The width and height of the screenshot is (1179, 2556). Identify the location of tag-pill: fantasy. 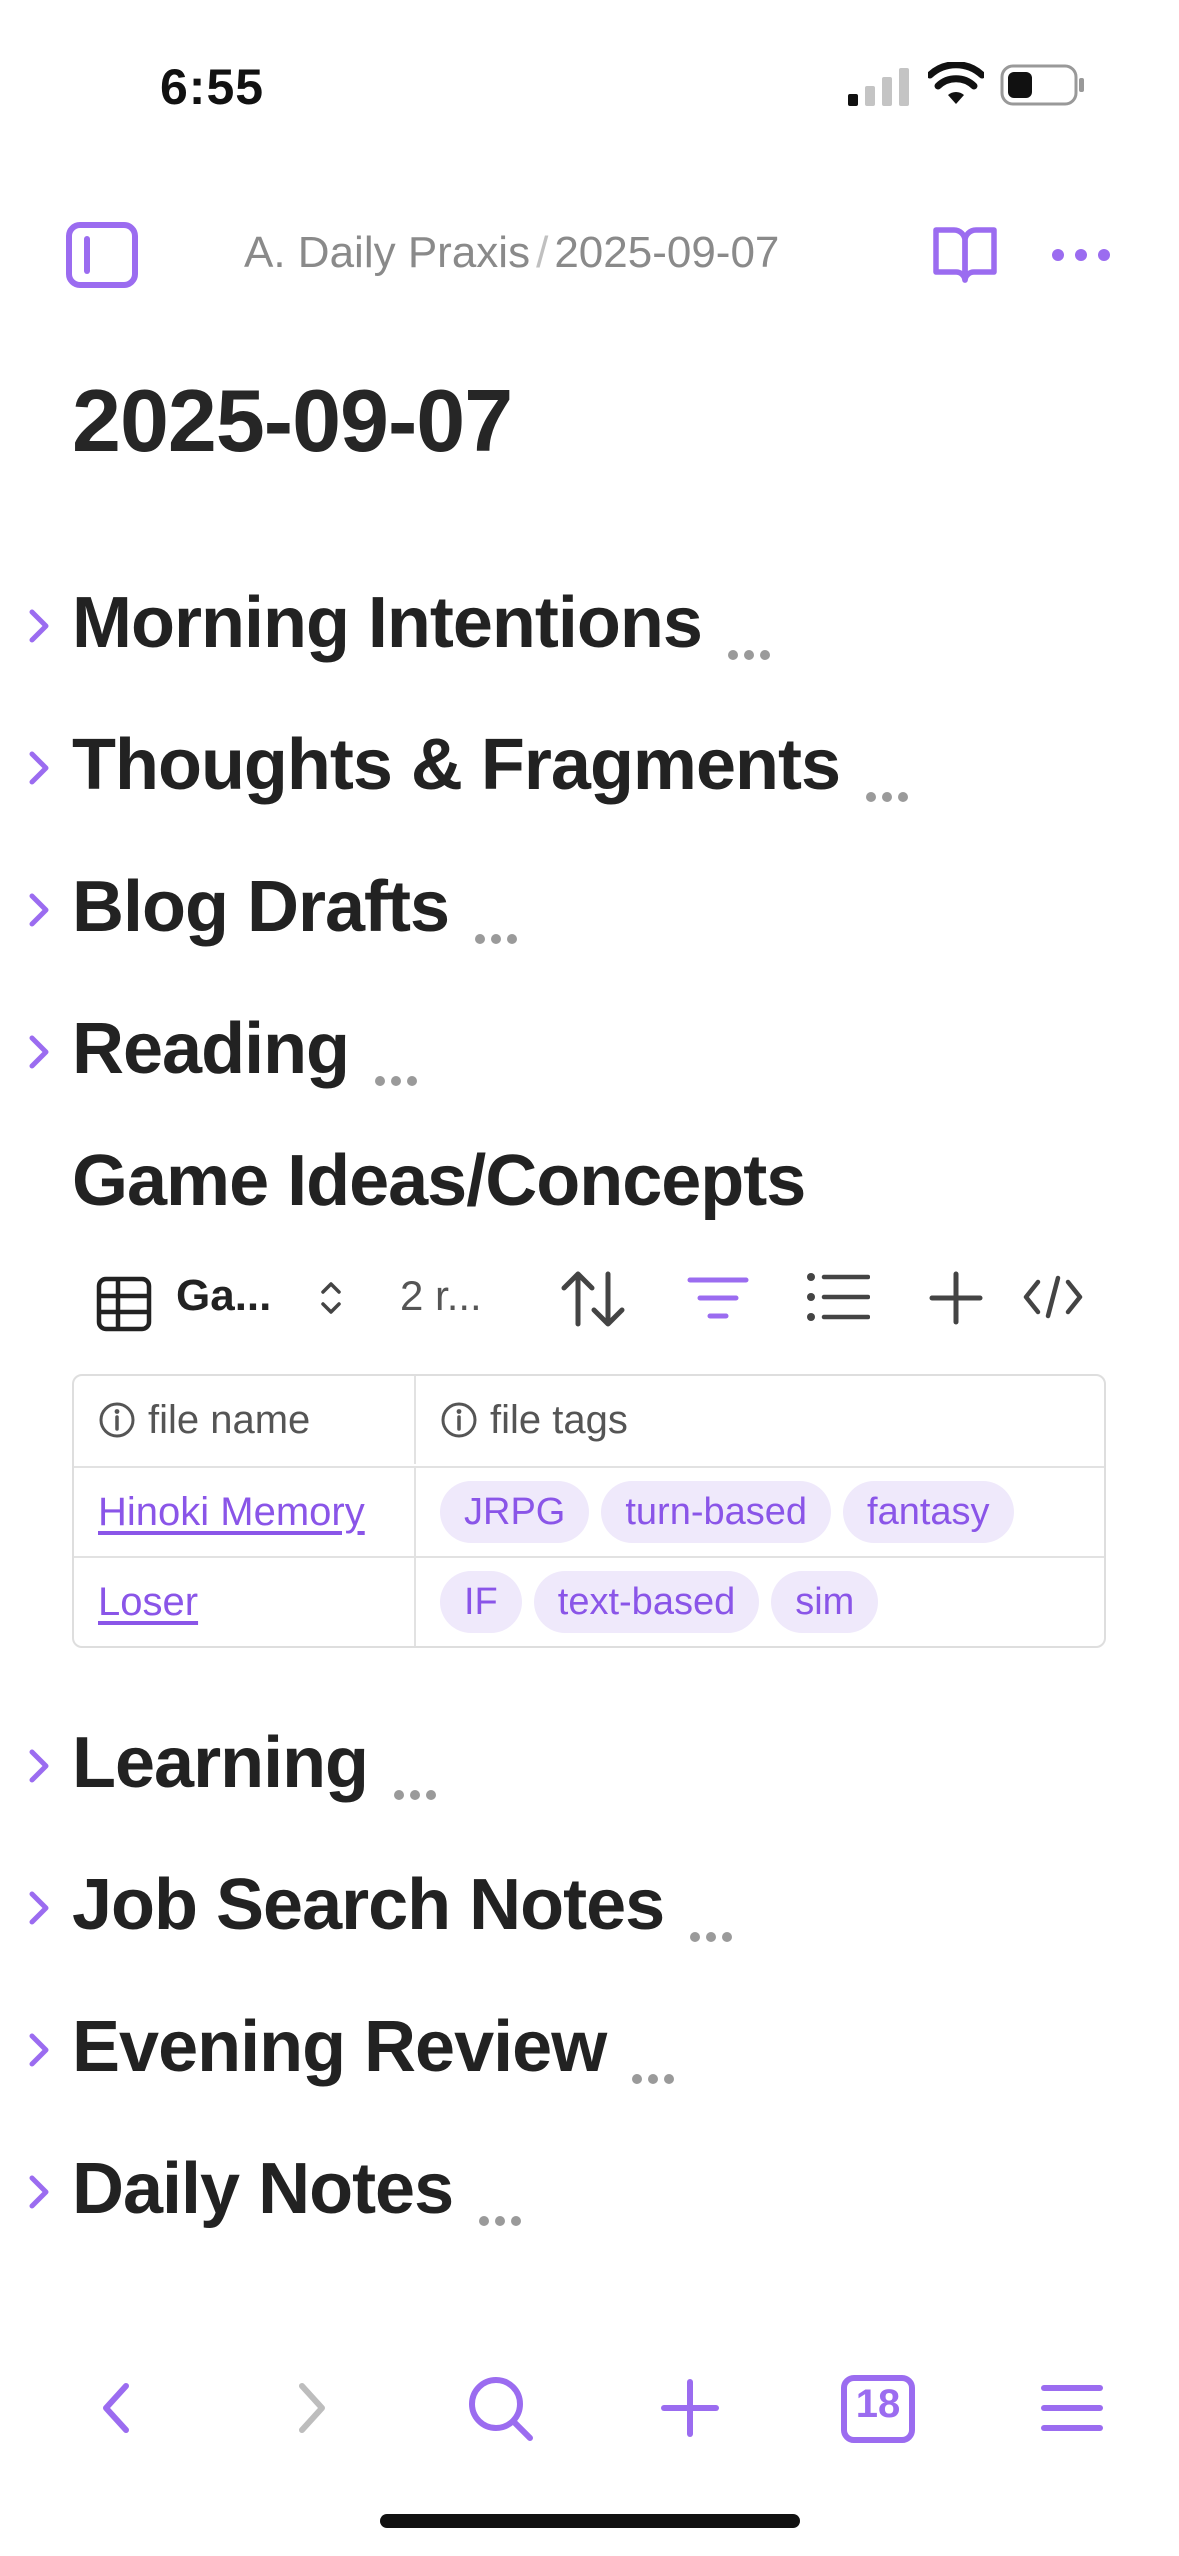
(928, 1512).